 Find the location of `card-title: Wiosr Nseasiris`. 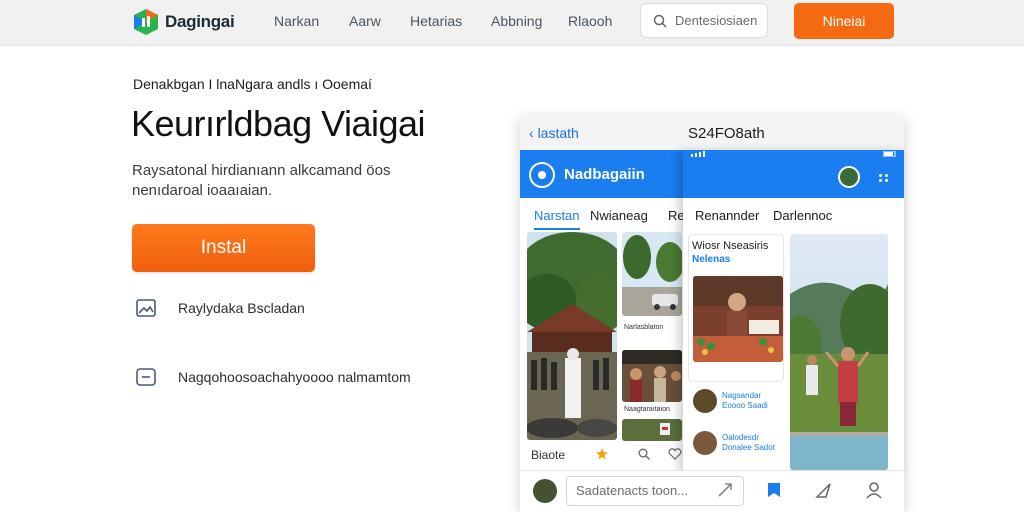

card-title: Wiosr Nseasiris is located at coordinates (730, 246).